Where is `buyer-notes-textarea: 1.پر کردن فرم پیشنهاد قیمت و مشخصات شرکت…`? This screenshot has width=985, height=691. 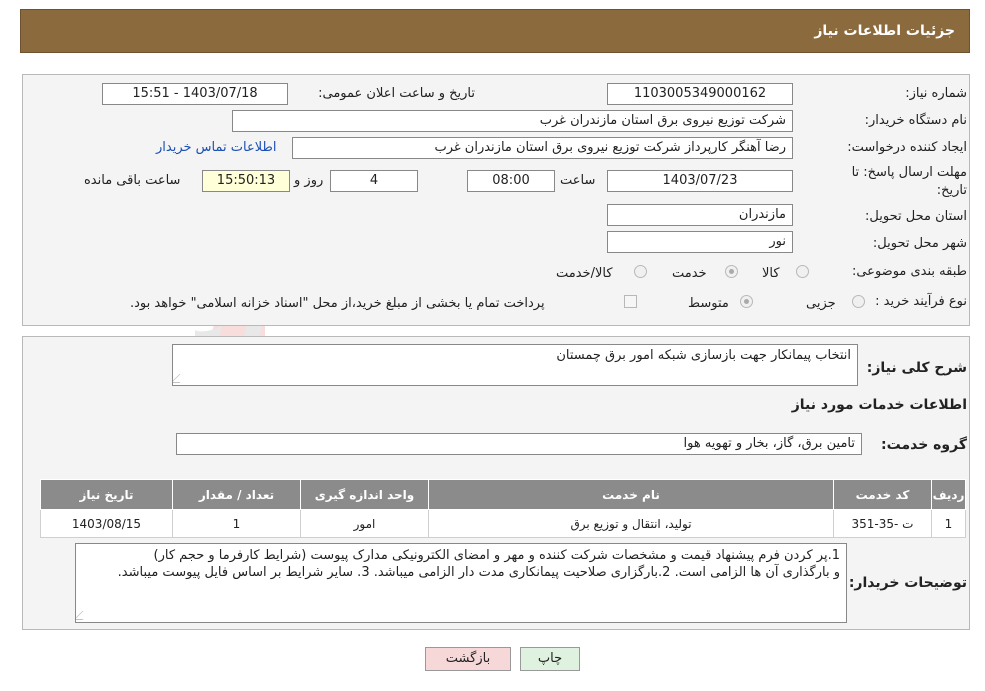
buyer-notes-textarea: 1.پر کردن فرم پیشنهاد قیمت و مشخصات شرکت… is located at coordinates (461, 583).